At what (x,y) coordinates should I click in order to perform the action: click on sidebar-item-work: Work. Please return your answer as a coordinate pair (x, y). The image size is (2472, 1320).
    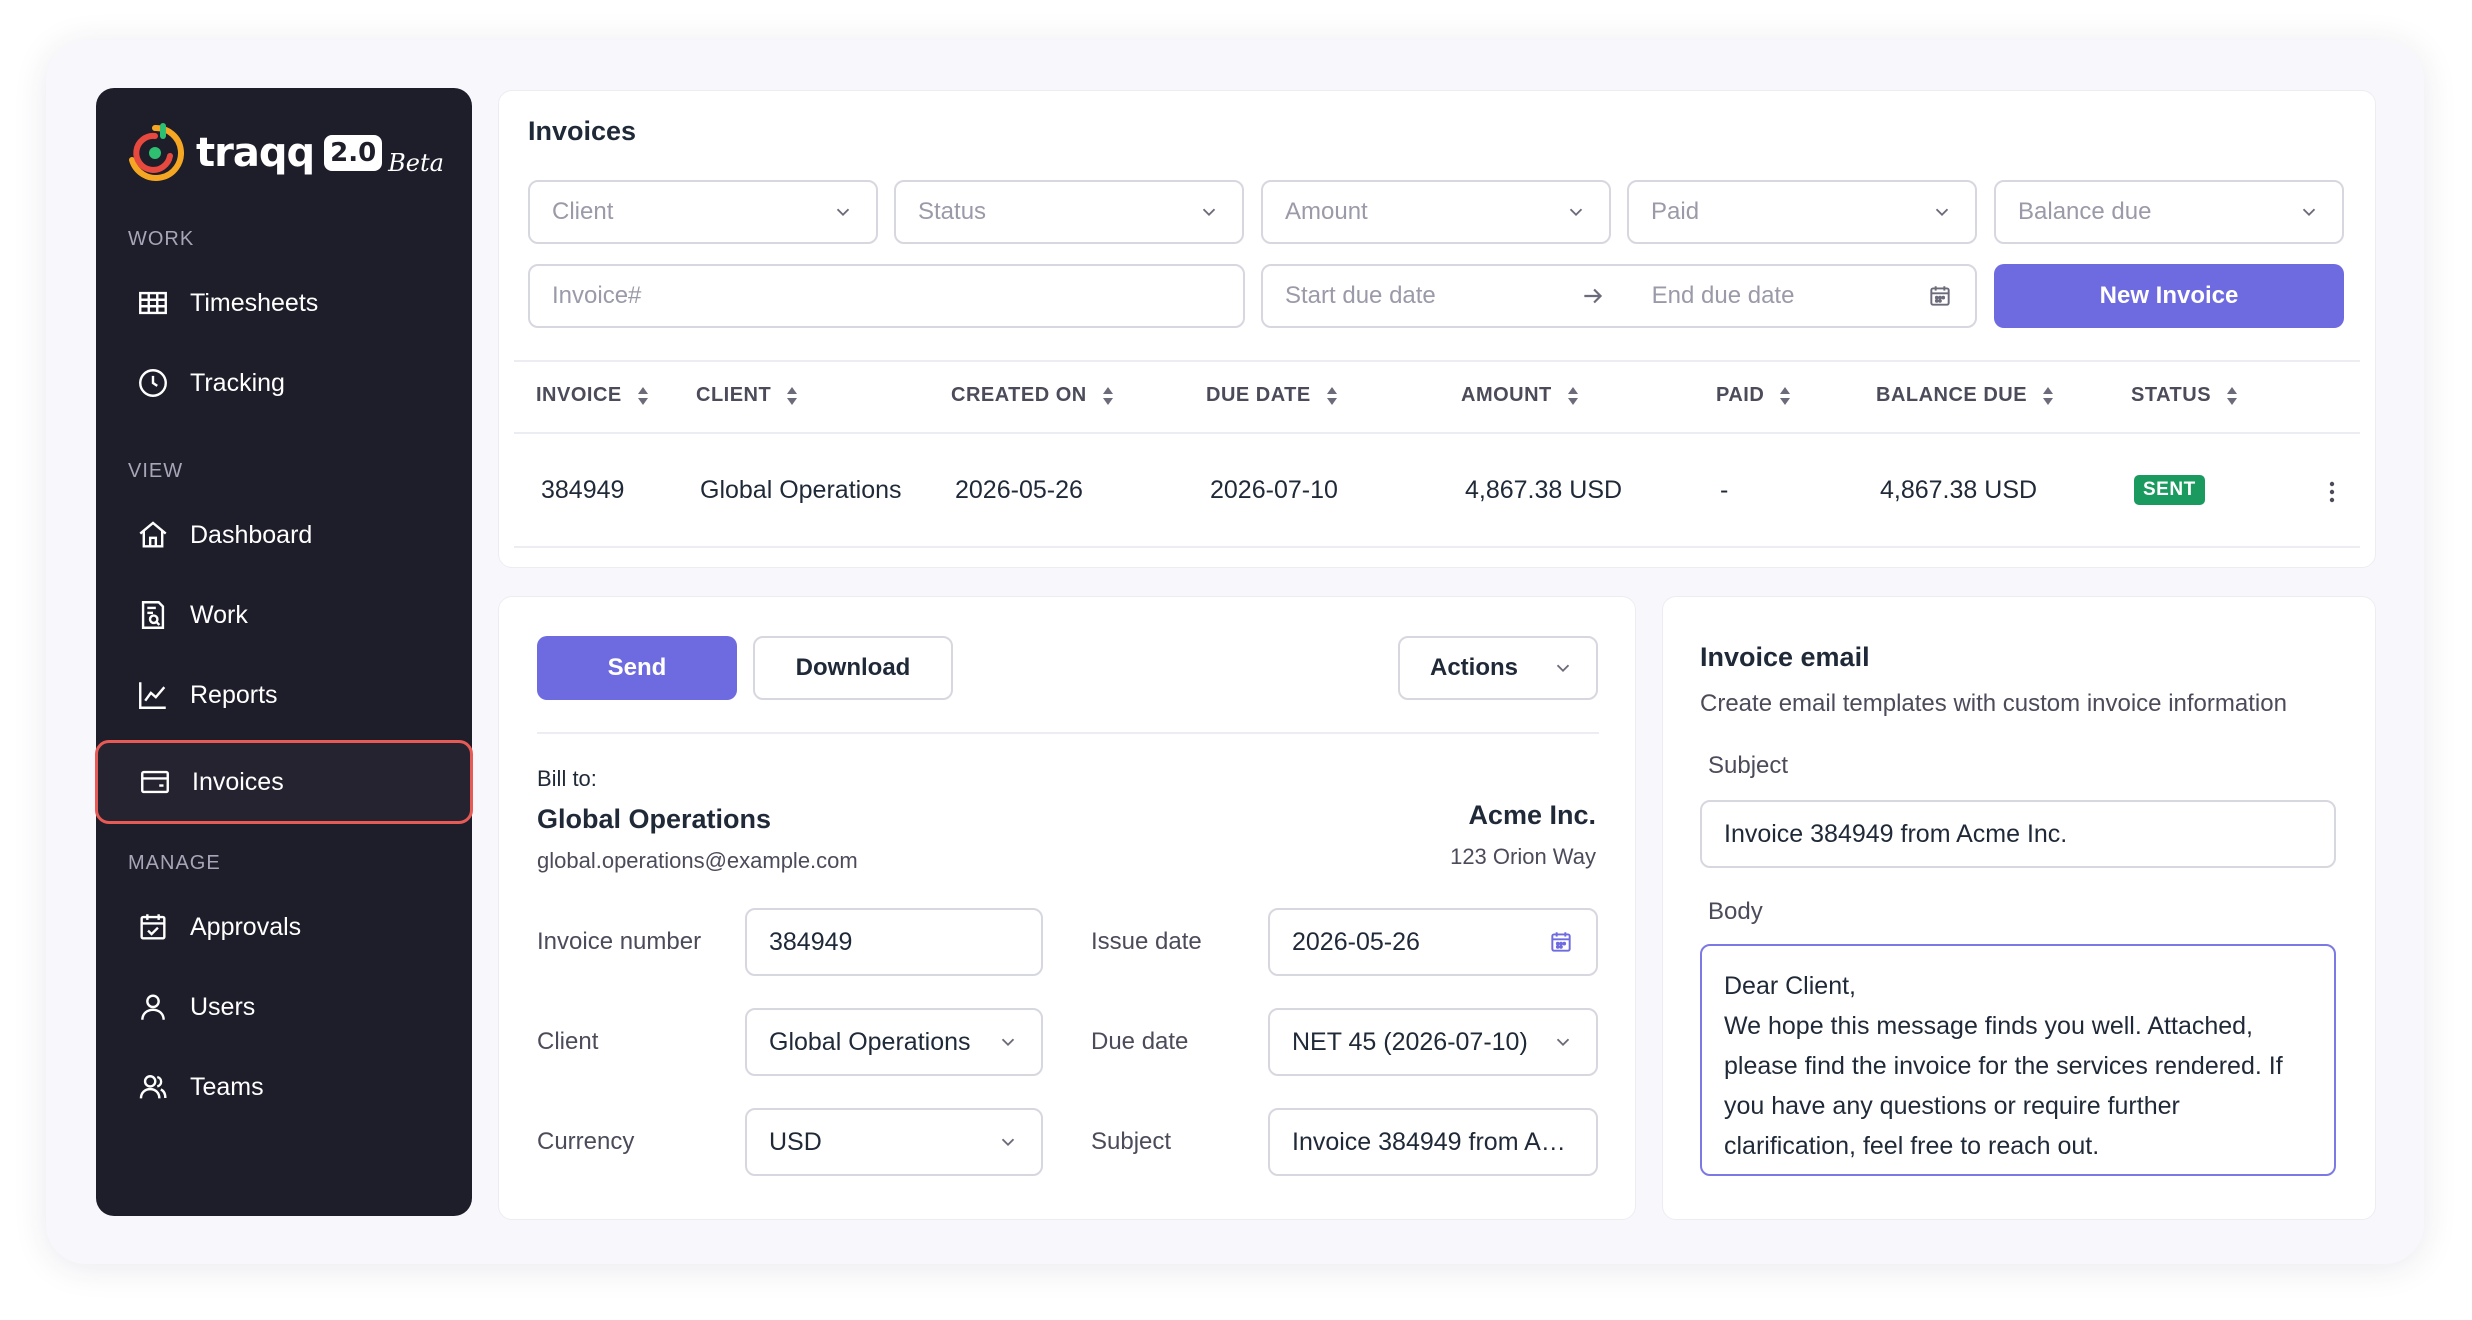
    Looking at the image, I should click on (284, 615).